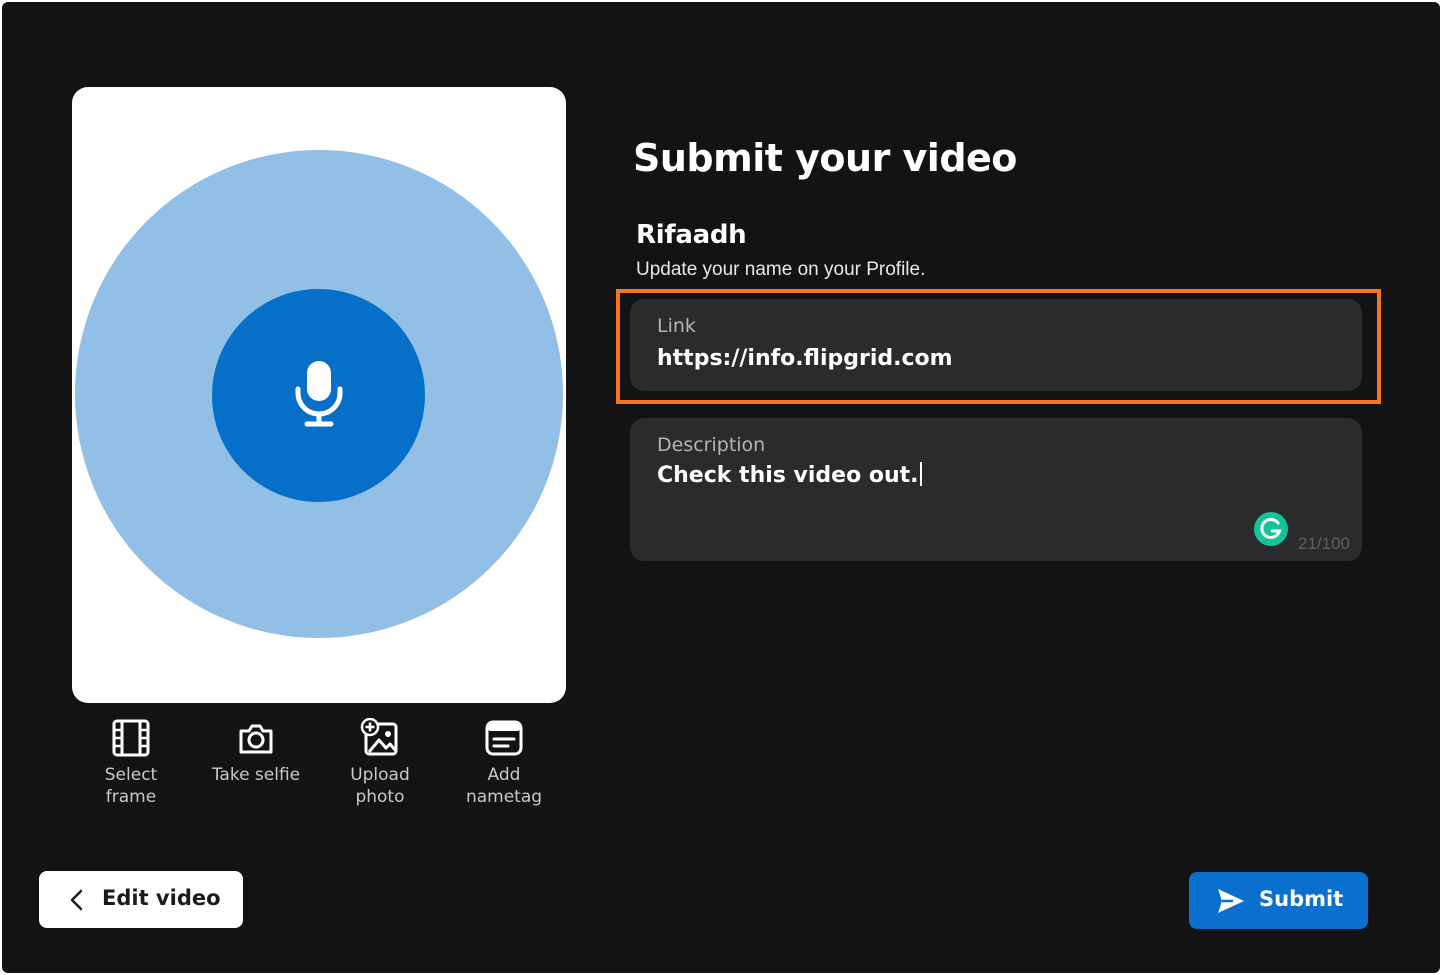 Image resolution: width=1444 pixels, height=975 pixels. I want to click on text-caret, so click(920, 474).